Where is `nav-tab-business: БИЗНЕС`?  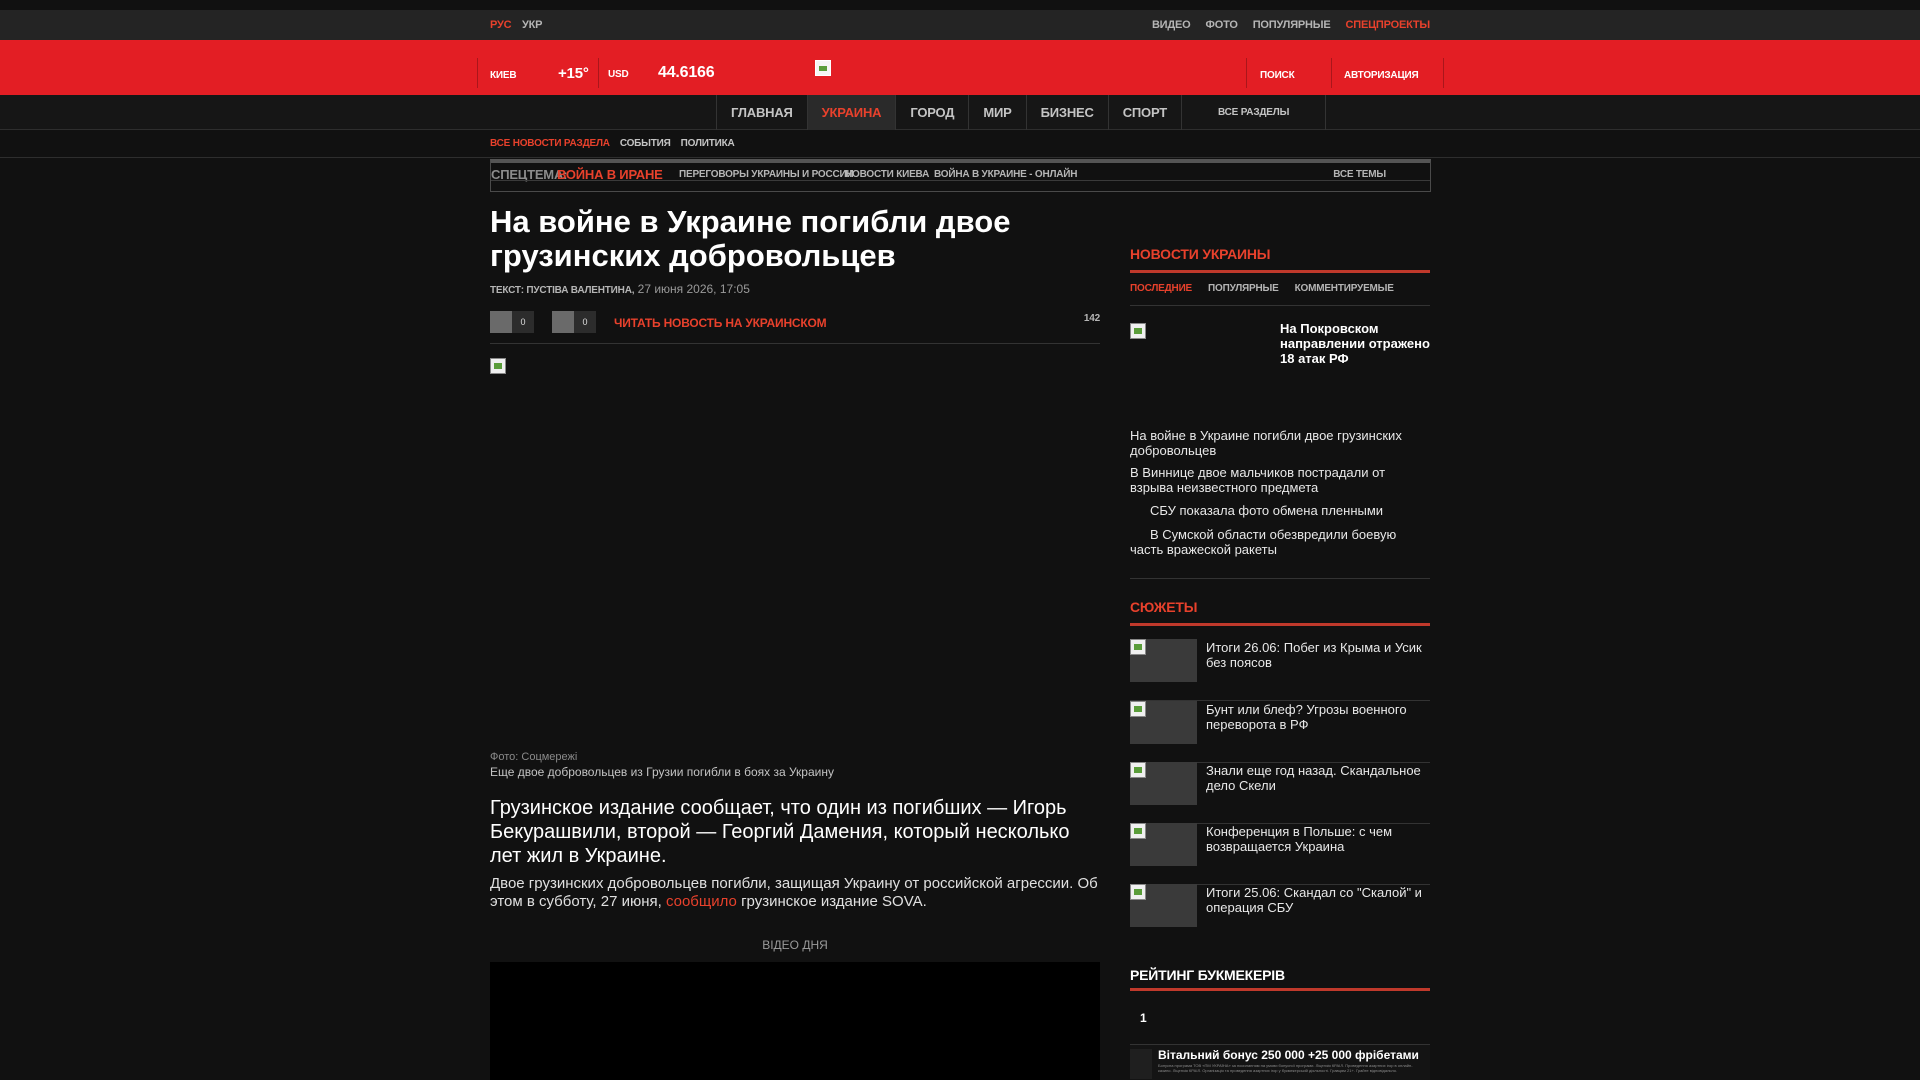
nav-tab-business: БИЗНЕС is located at coordinates (1066, 112).